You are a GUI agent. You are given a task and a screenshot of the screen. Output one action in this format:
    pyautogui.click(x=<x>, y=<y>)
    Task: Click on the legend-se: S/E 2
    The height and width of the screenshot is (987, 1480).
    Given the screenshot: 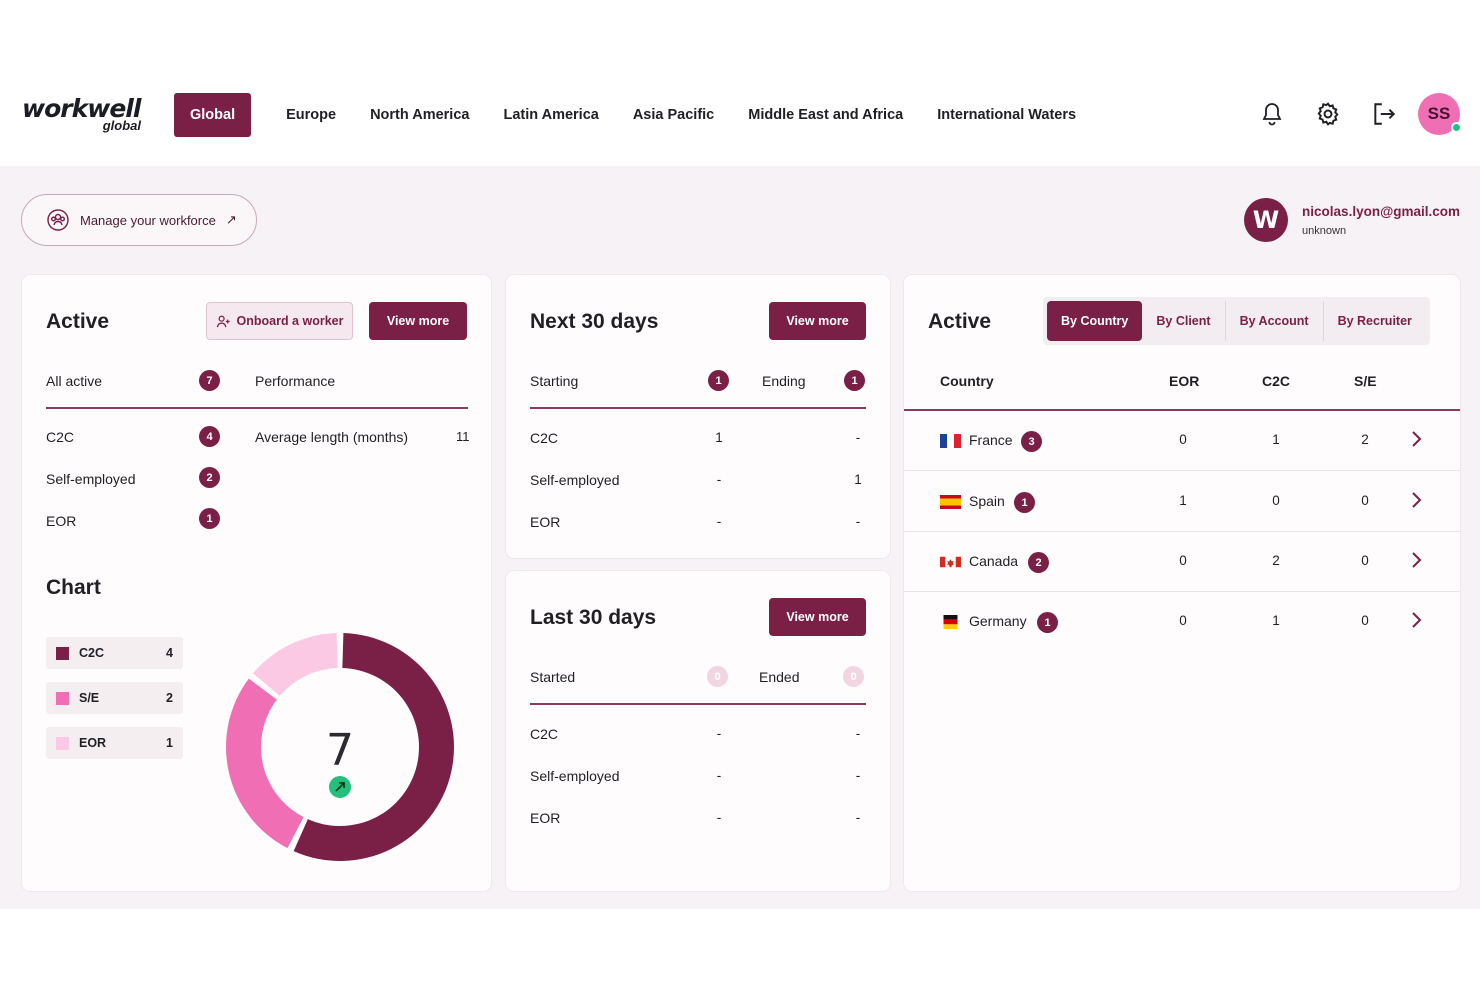 What is the action you would take?
    pyautogui.click(x=114, y=698)
    